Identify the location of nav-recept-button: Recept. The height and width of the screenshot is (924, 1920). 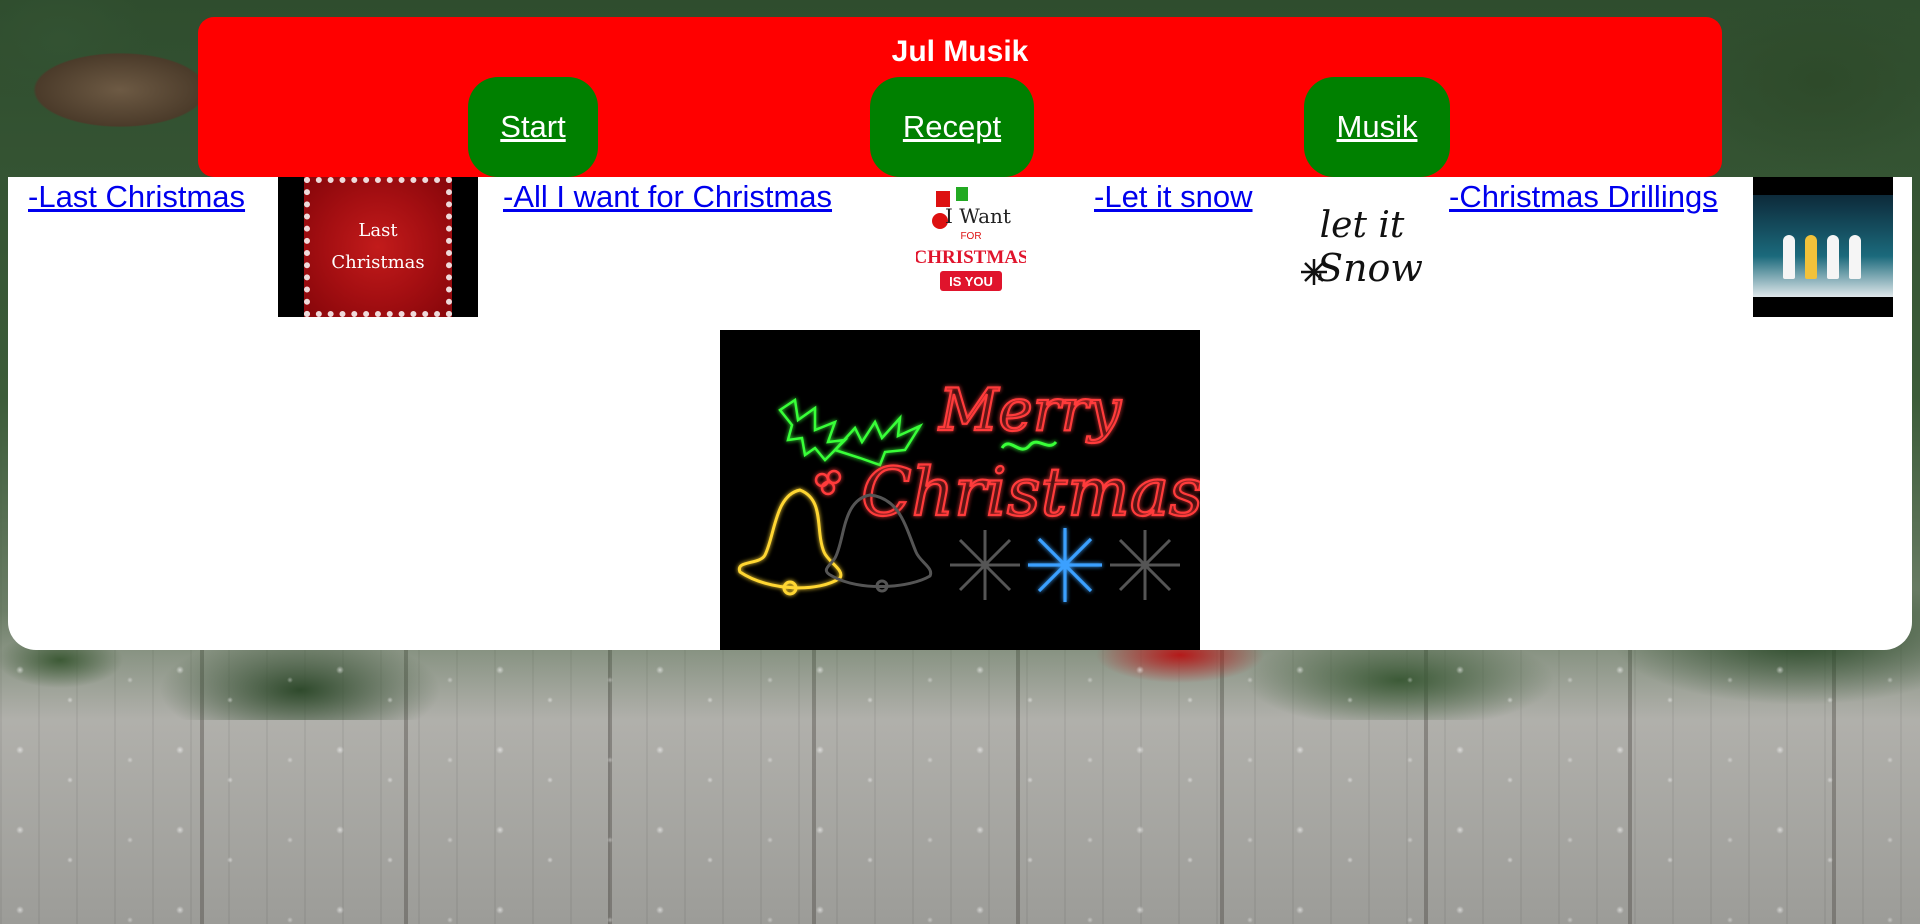
(952, 127).